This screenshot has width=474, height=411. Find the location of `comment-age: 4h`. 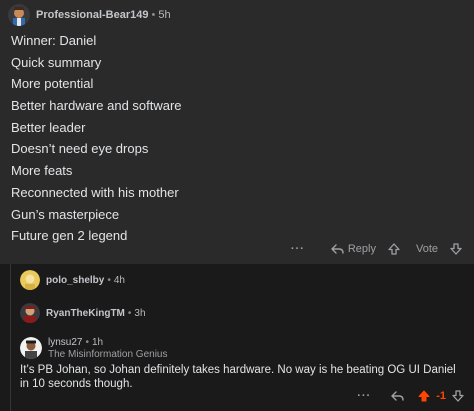

comment-age: 4h is located at coordinates (119, 280).